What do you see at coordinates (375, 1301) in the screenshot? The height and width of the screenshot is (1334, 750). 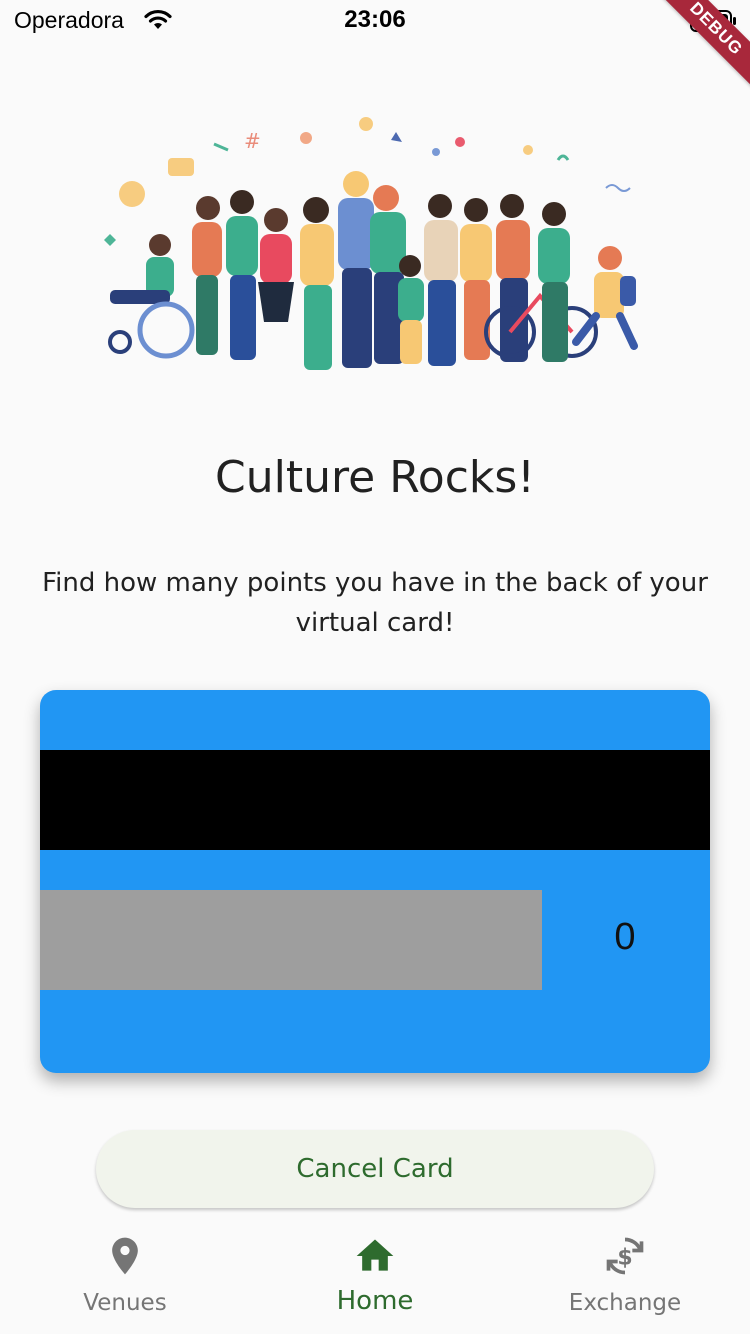 I see `nav-label-home: Home` at bounding box center [375, 1301].